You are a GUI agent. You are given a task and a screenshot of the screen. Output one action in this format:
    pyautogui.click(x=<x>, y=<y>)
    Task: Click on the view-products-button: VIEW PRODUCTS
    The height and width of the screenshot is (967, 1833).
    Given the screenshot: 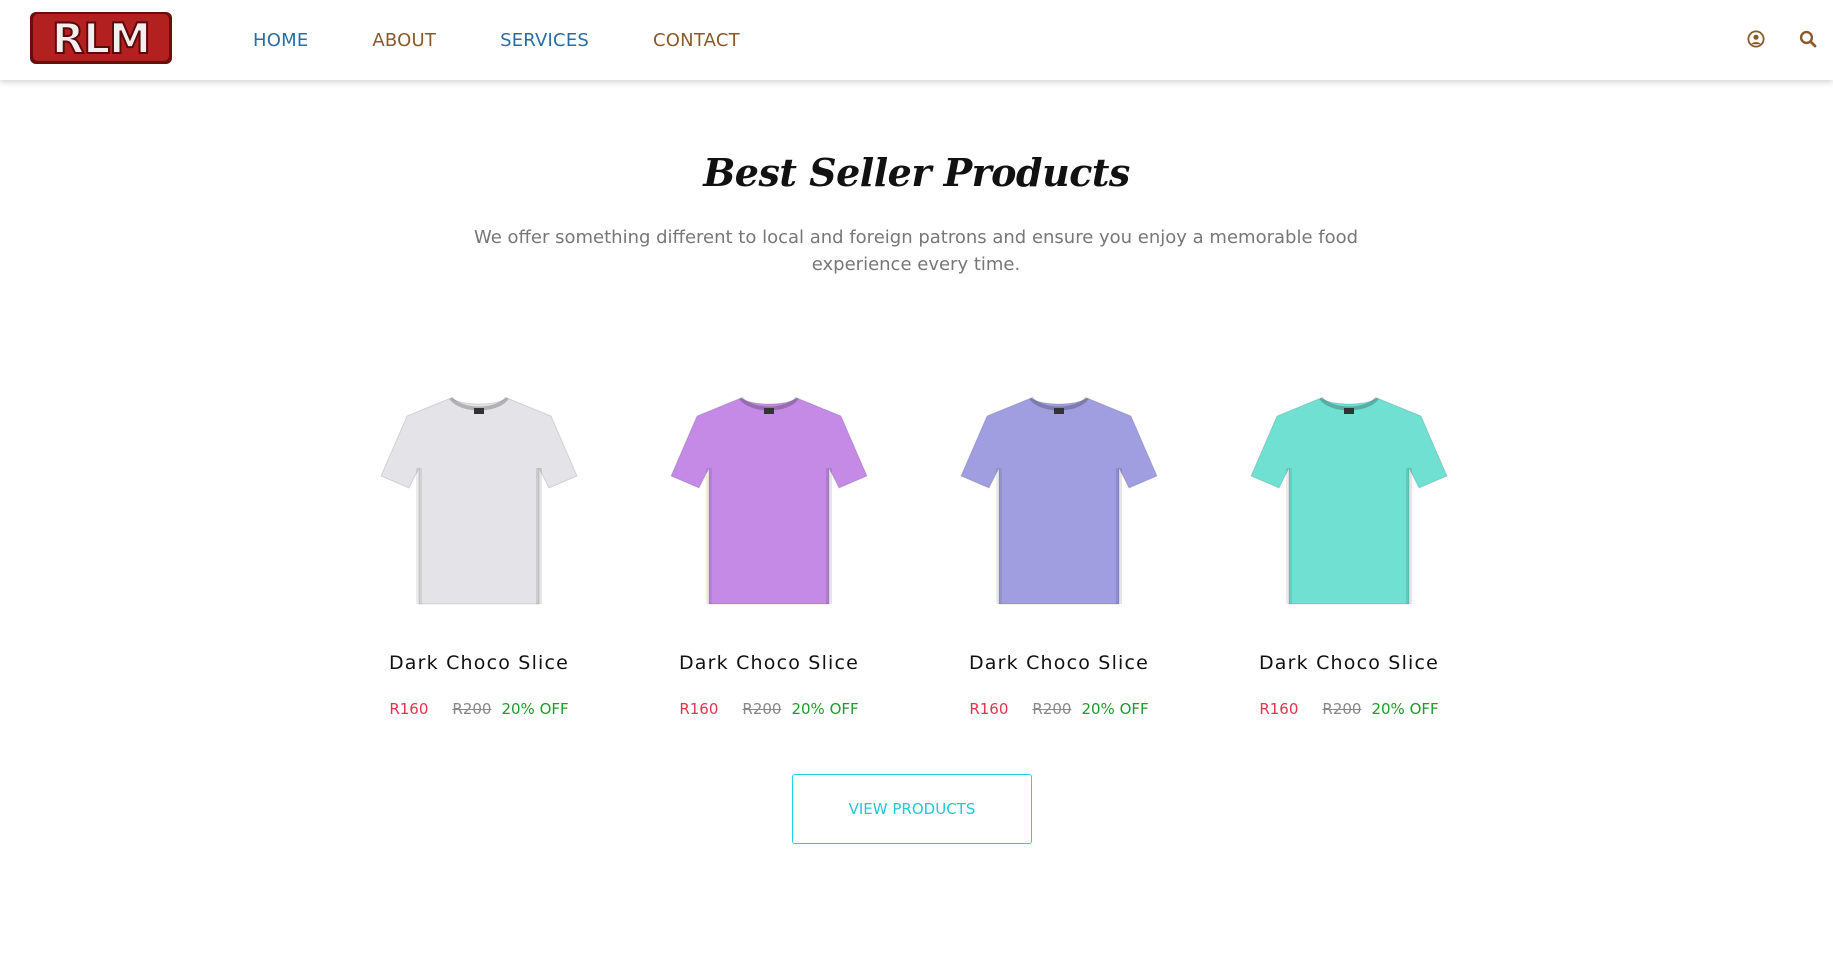 What is the action you would take?
    pyautogui.click(x=912, y=809)
    